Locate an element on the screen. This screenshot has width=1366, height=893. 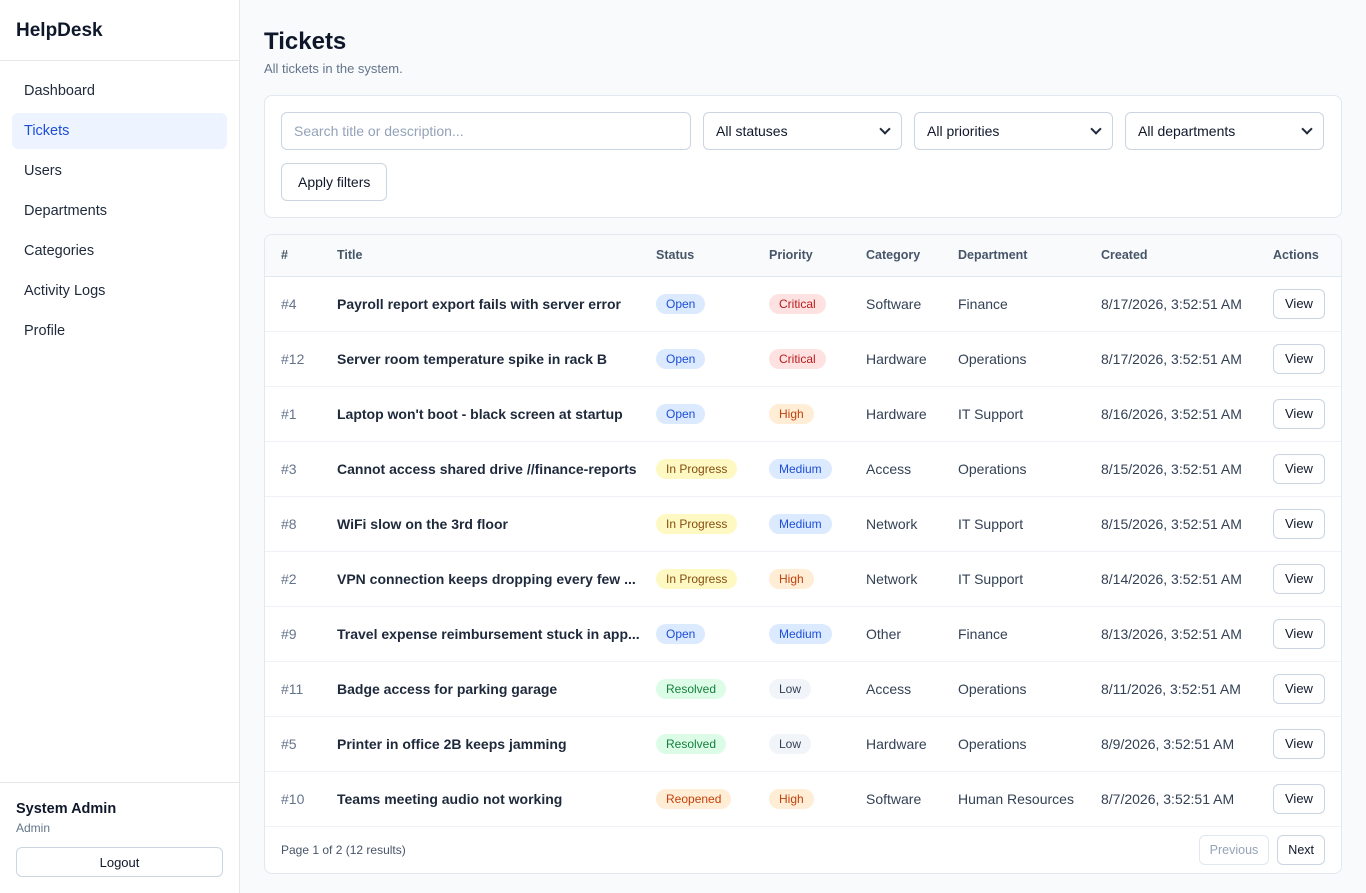
ticket-number: #11 is located at coordinates (297, 689).